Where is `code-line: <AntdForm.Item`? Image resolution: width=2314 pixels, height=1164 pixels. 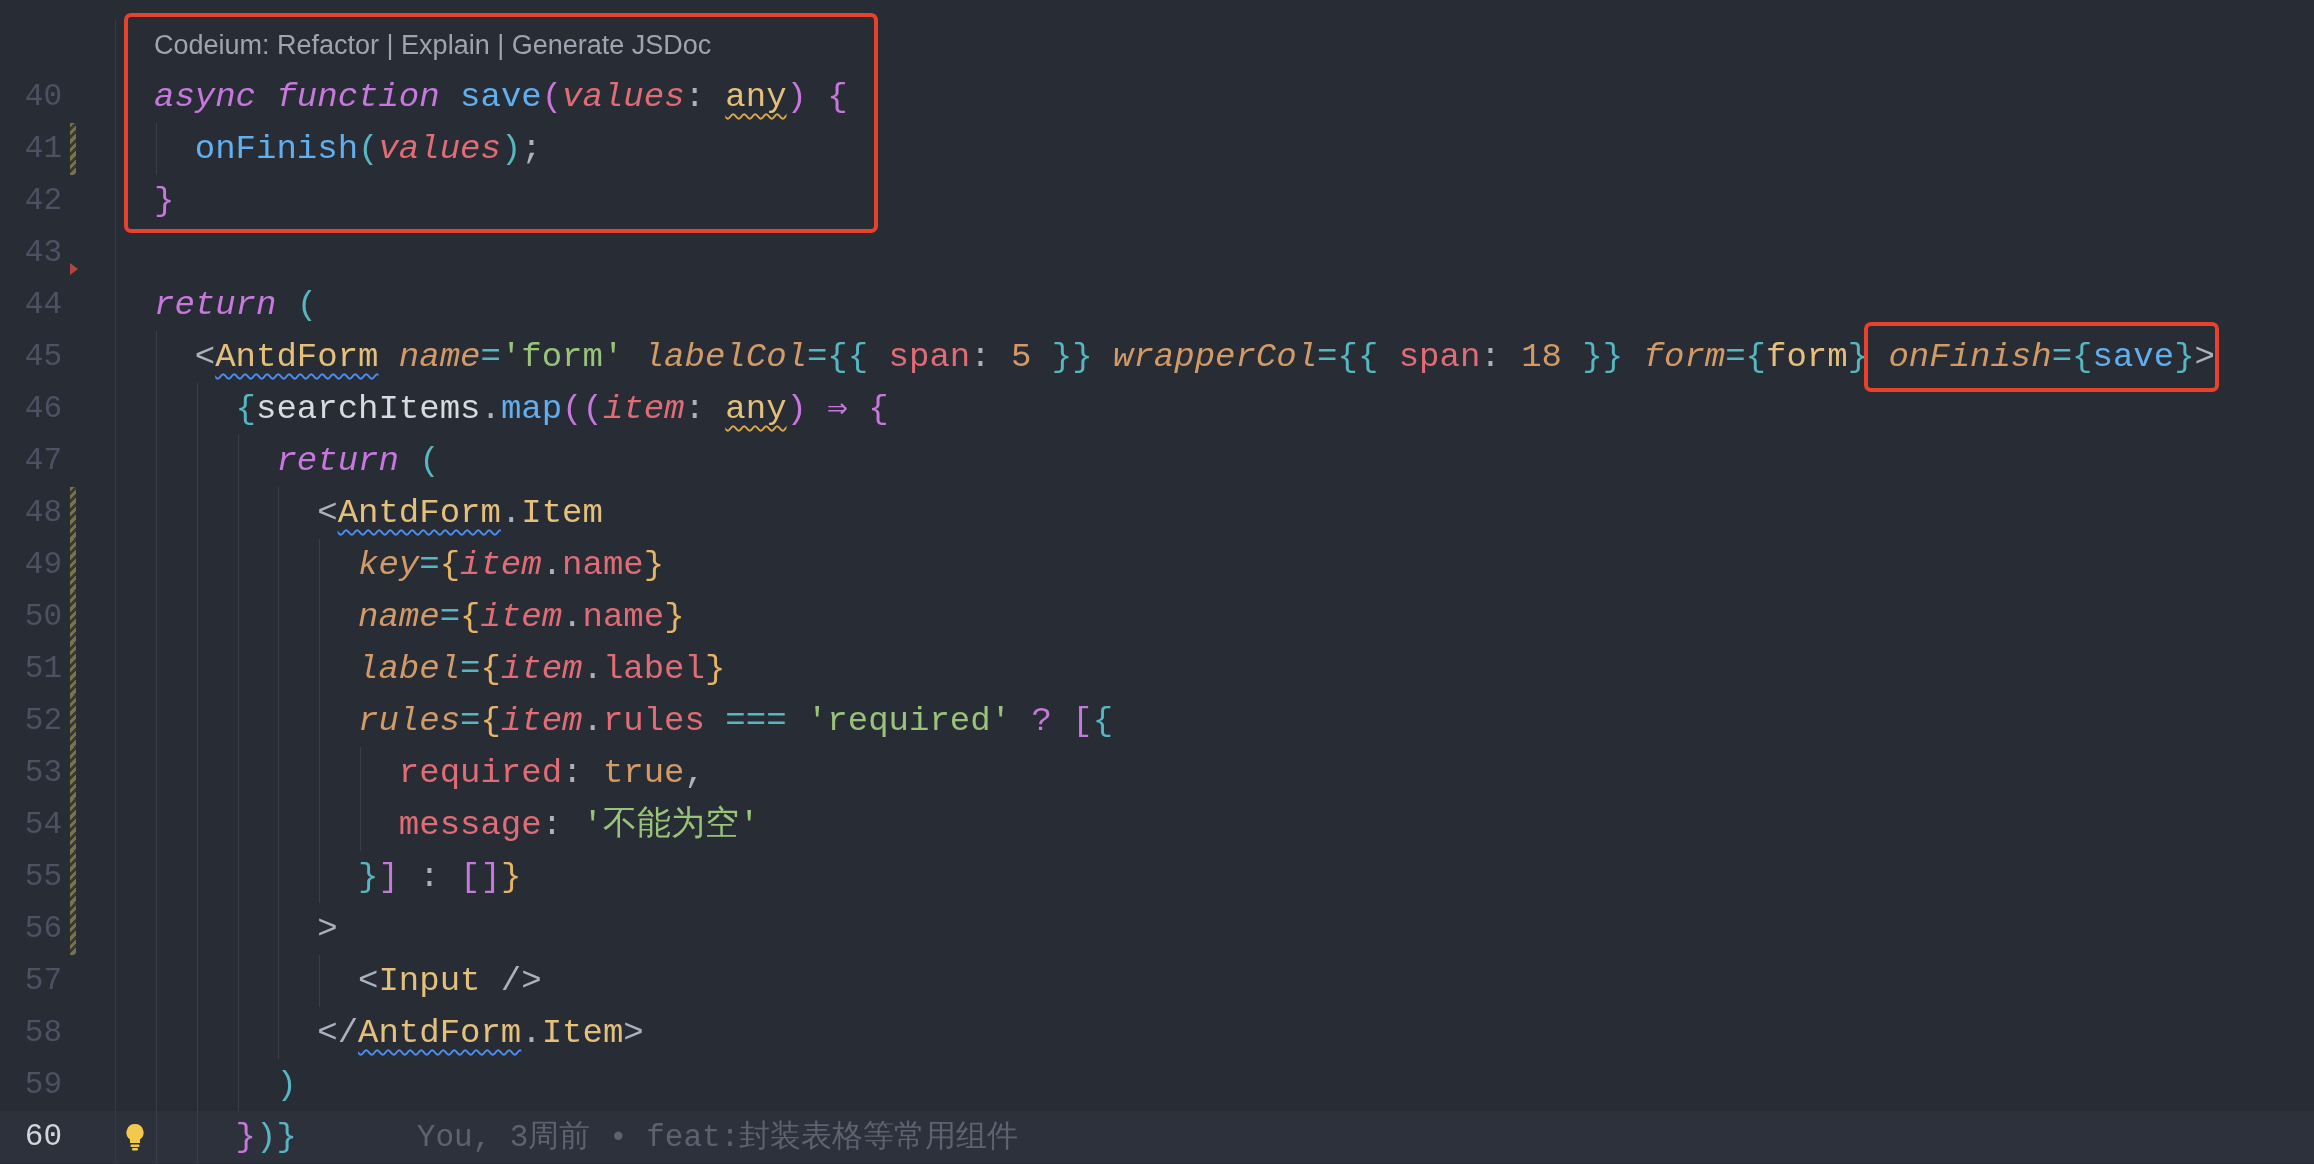
code-line: <AntdForm.Item is located at coordinates (459, 513).